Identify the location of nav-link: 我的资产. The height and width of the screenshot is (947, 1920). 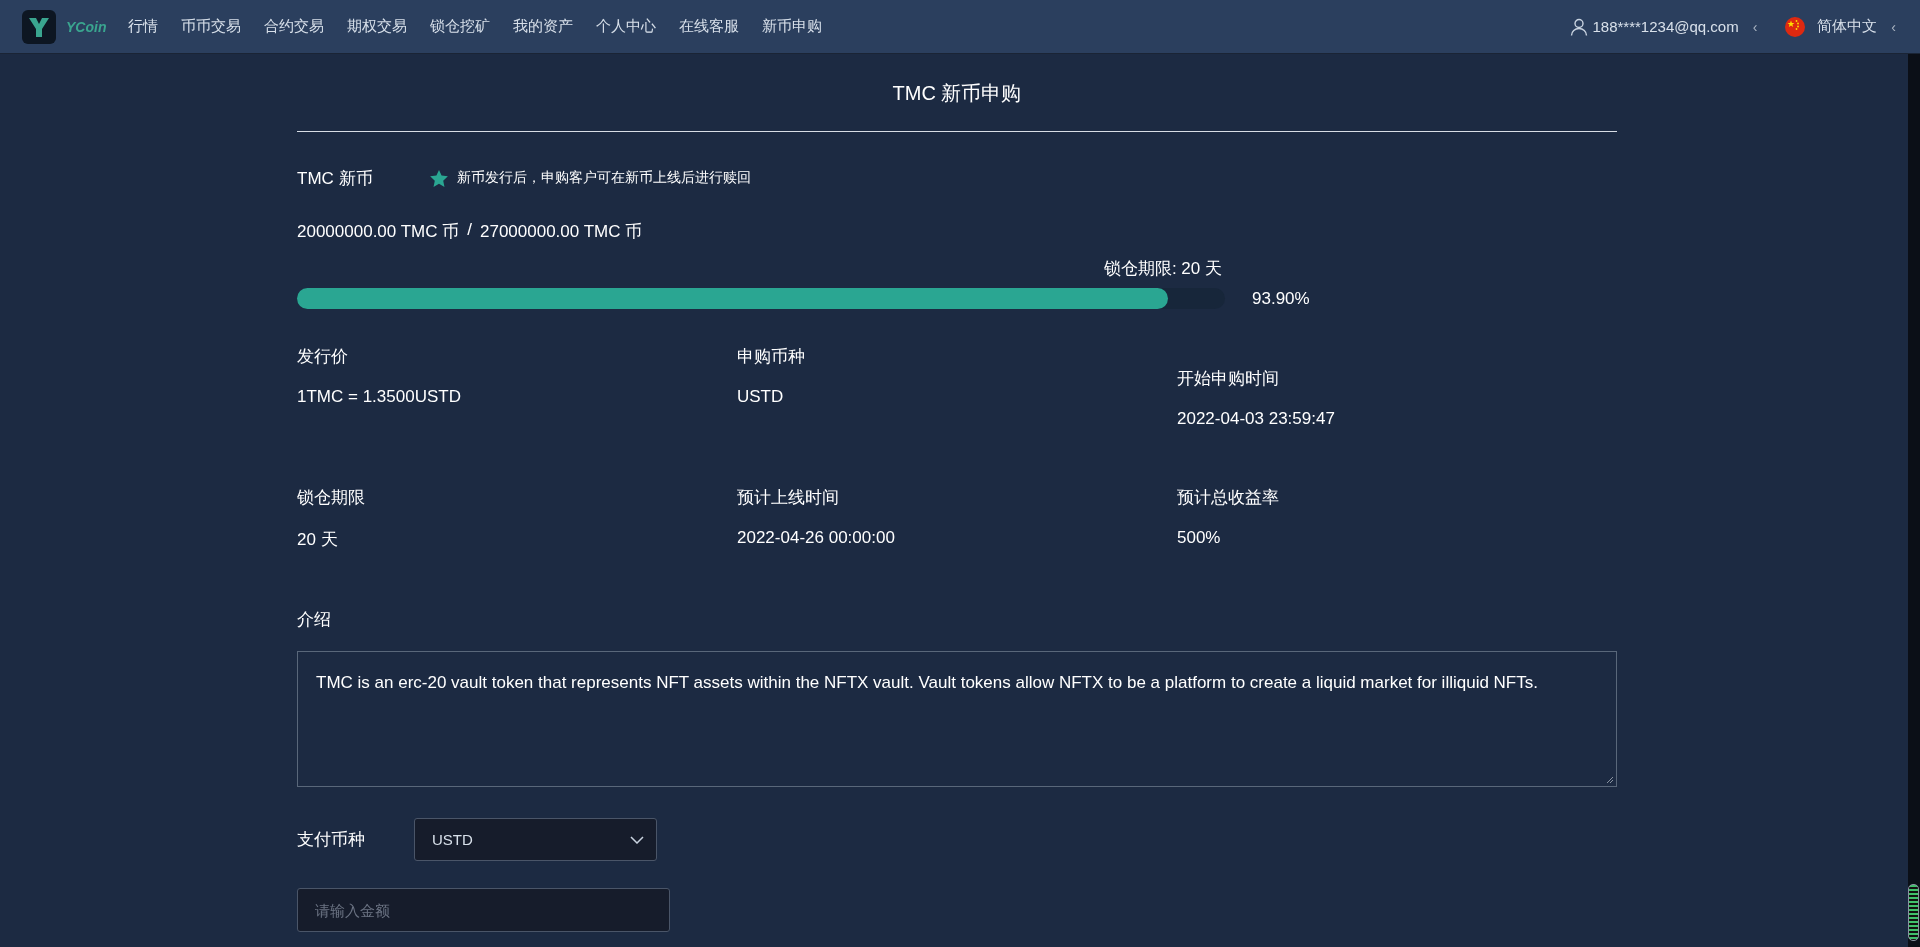
(543, 26).